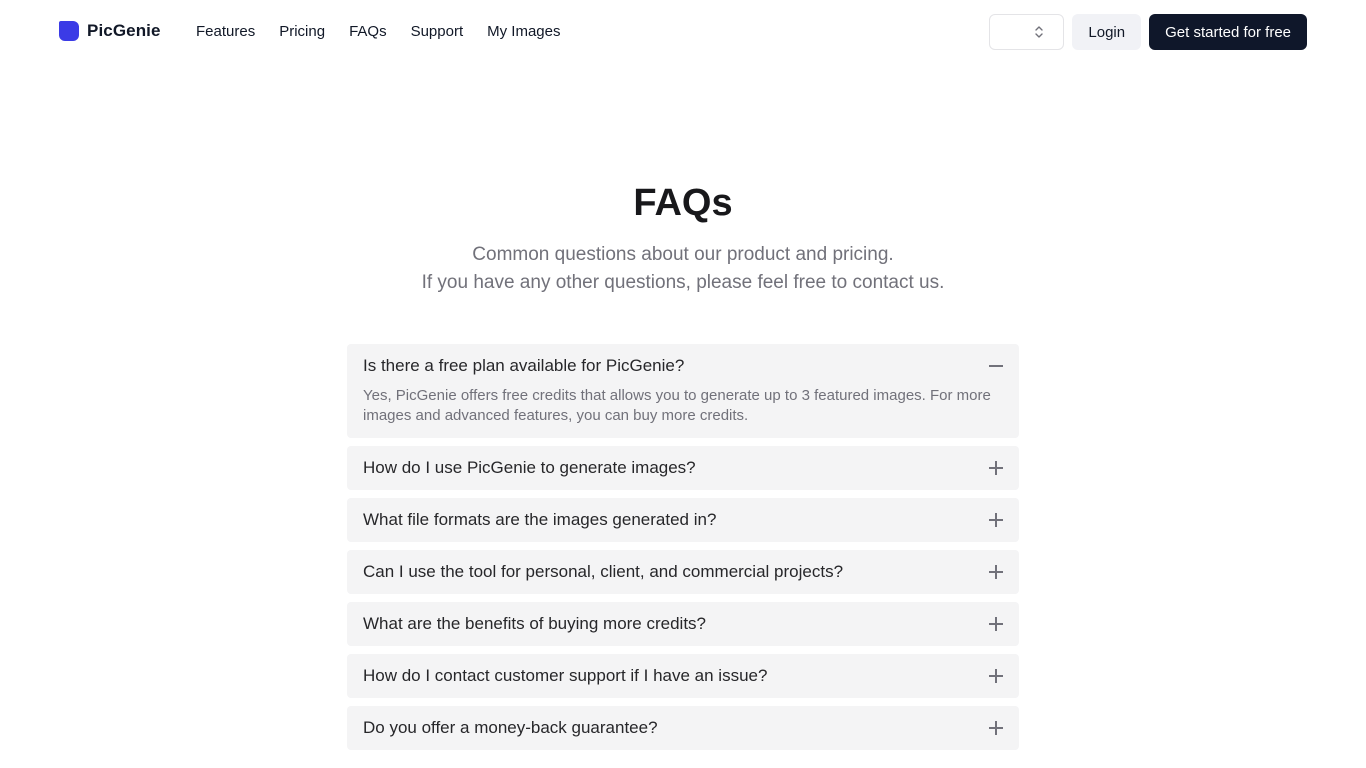 The height and width of the screenshot is (768, 1366). I want to click on header-actions: Login Get started for free, so click(1148, 32).